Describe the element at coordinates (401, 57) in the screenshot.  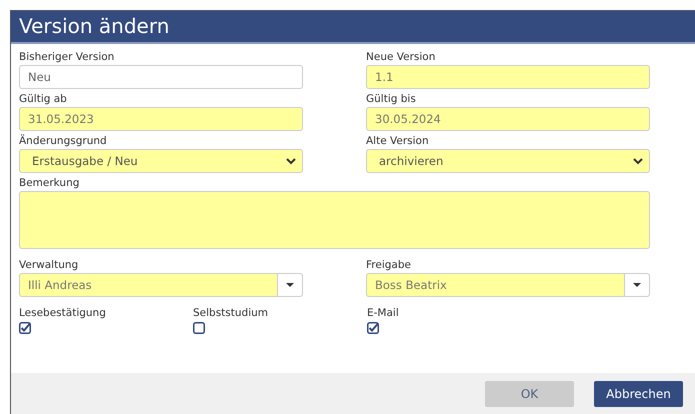
I see `field-label: Neue Version` at that location.